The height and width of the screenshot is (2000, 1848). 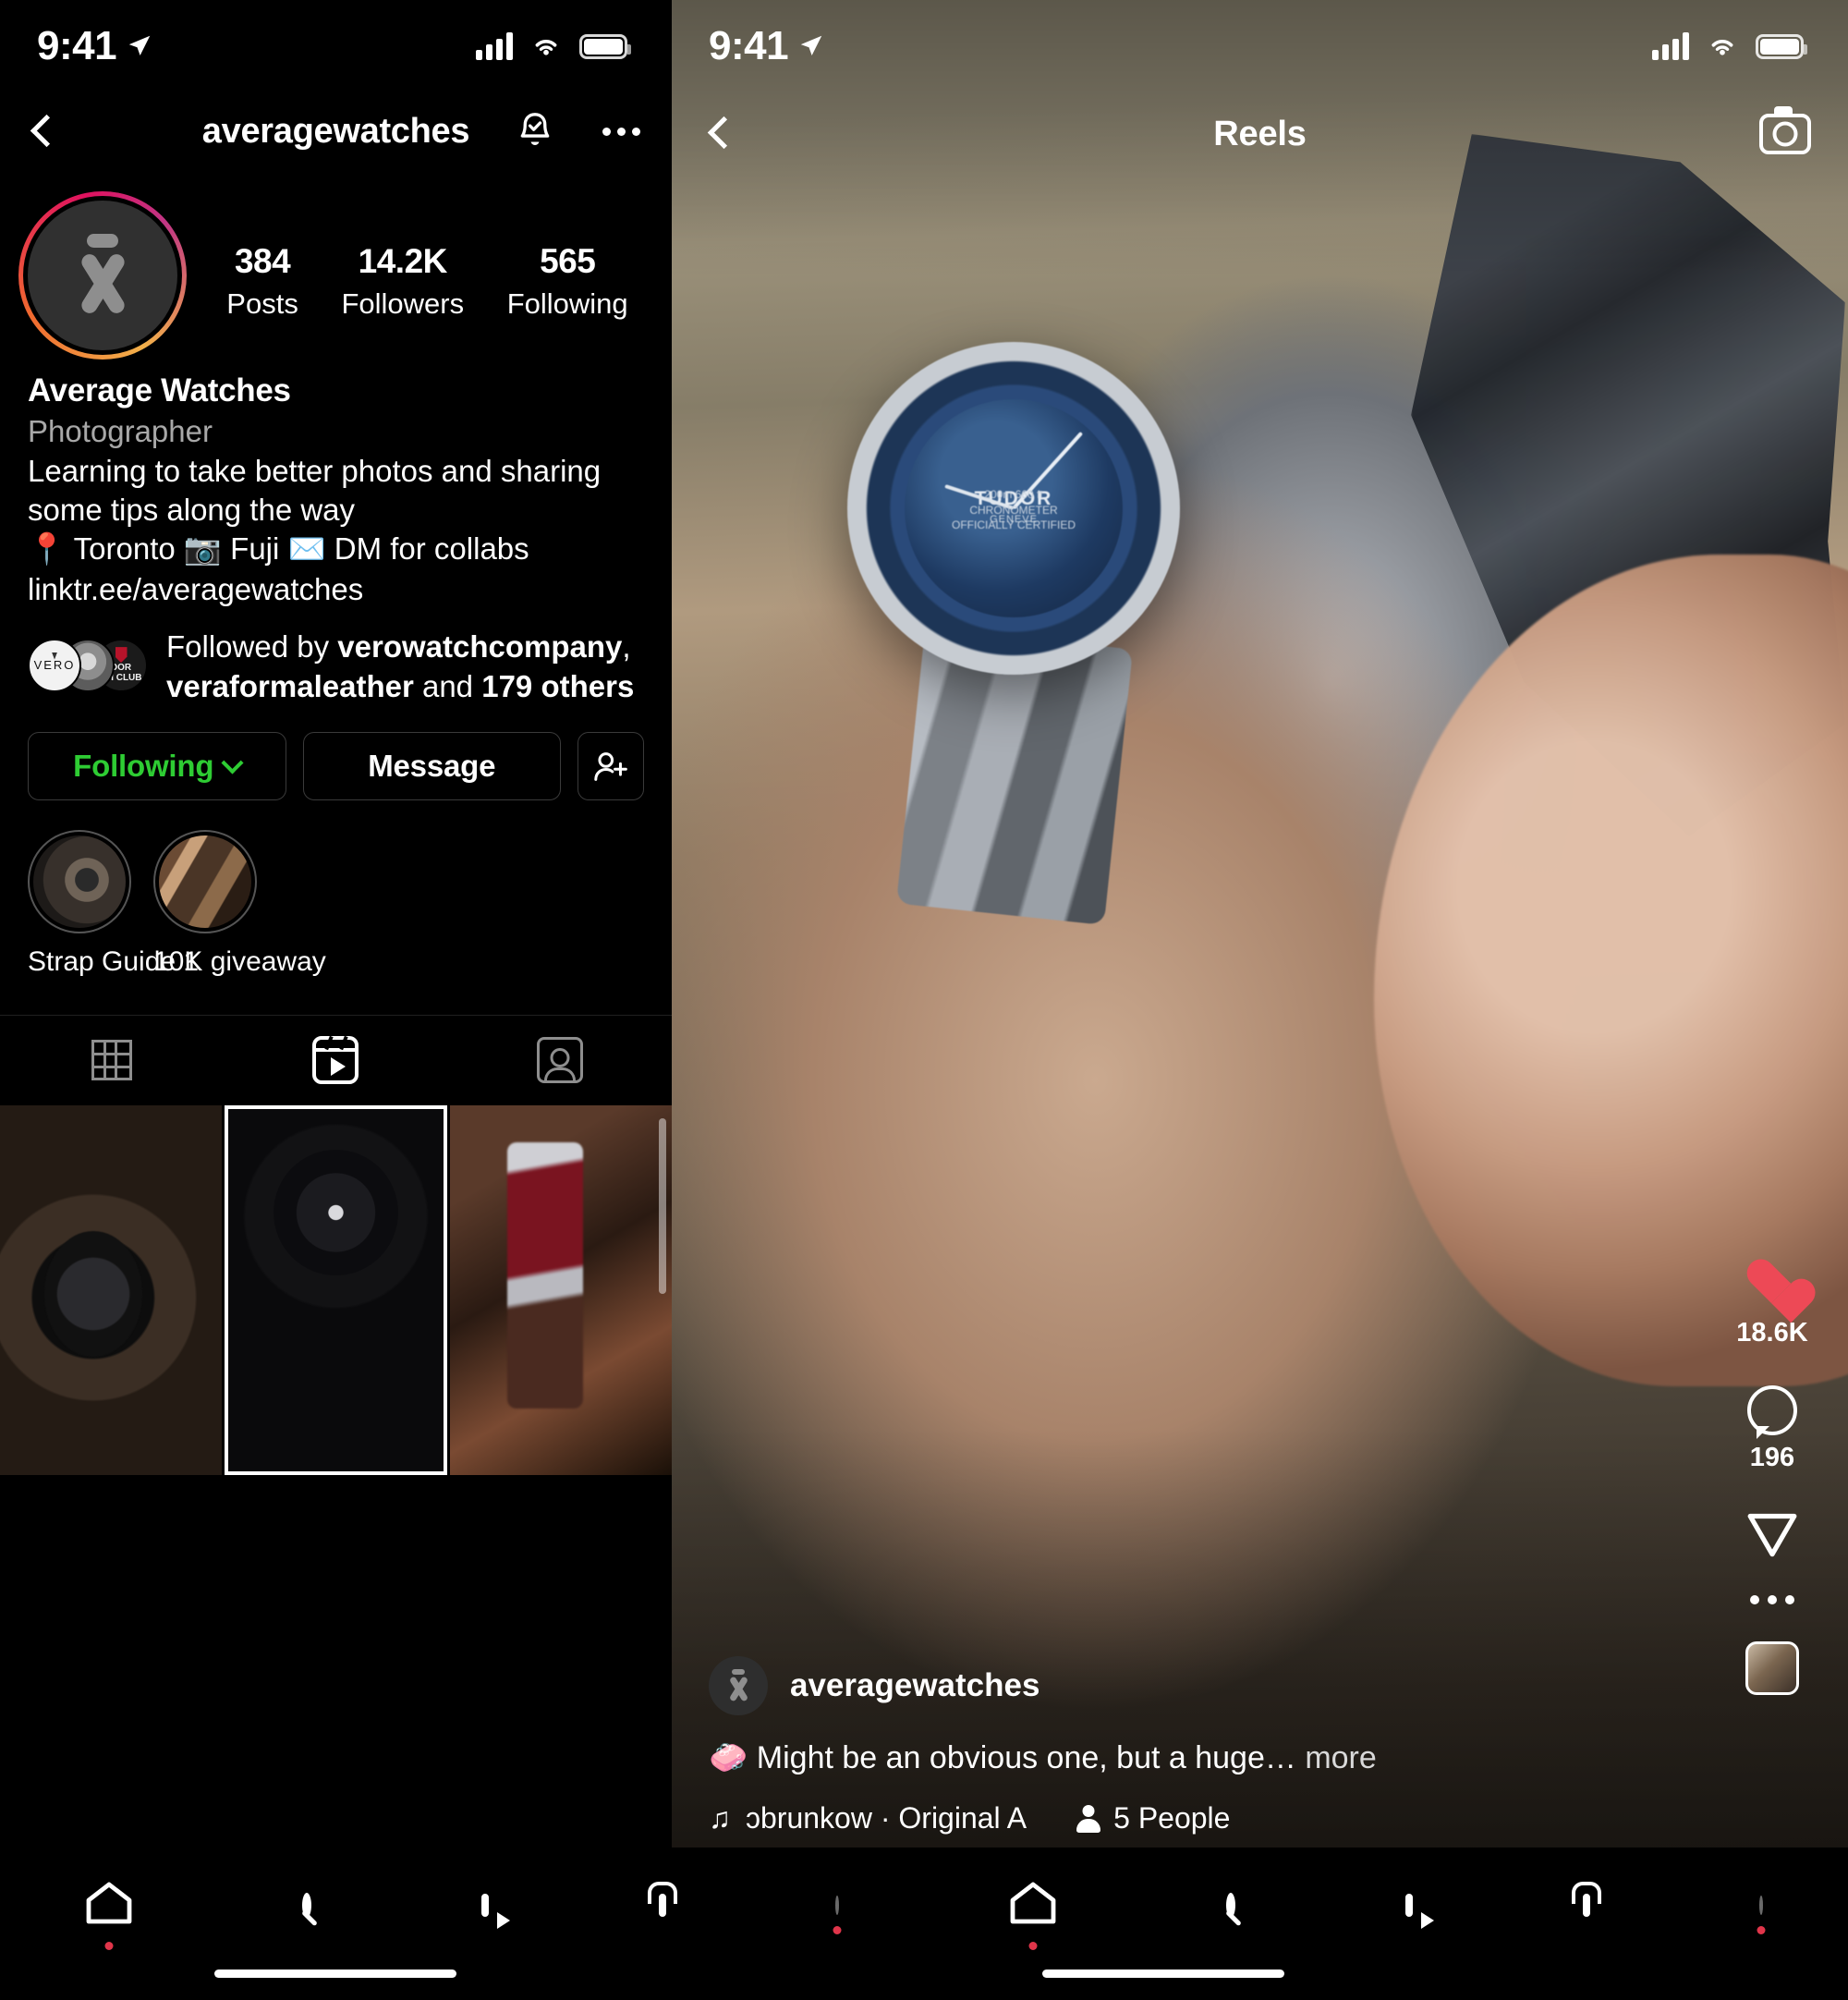 I want to click on audio-attribution: ♫ ɔbrunkow · Original A, so click(x=868, y=1818).